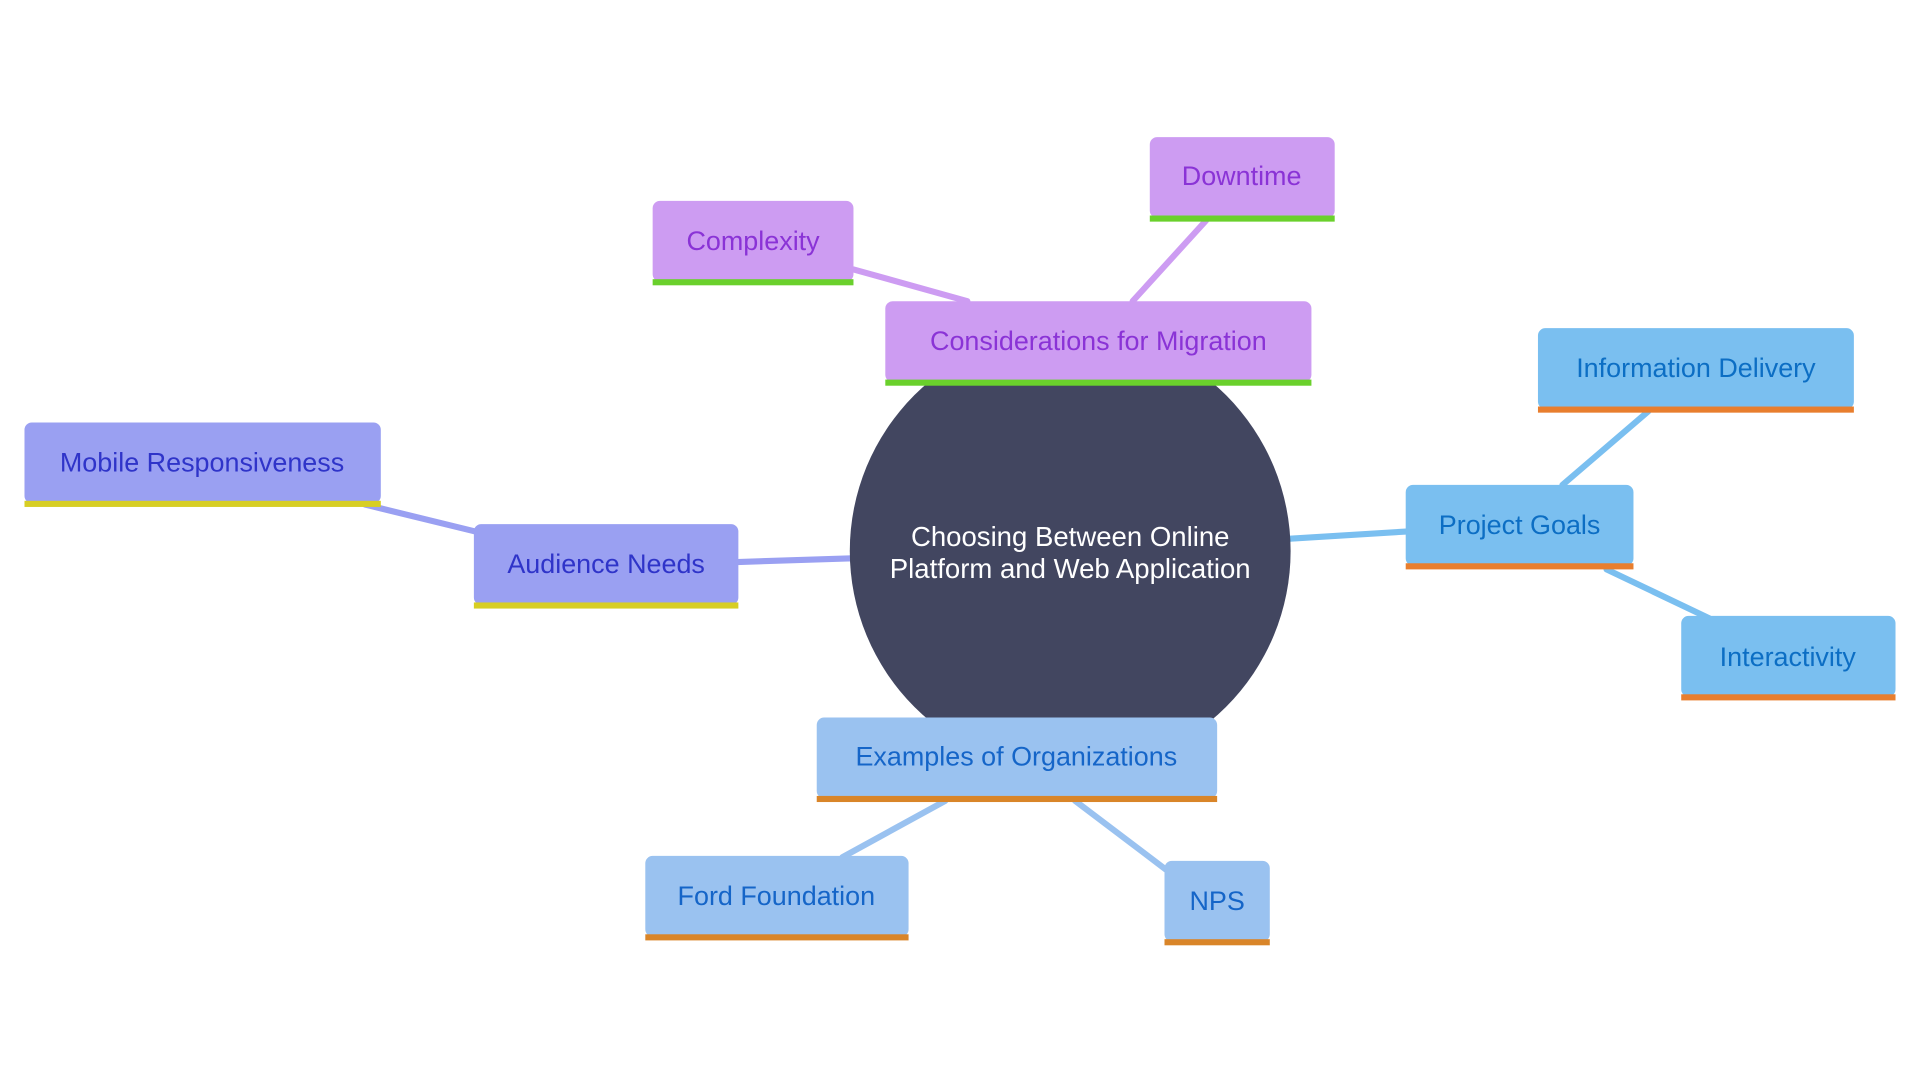 Image resolution: width=1920 pixels, height=1080 pixels. I want to click on node-label: Ford Foundation, so click(777, 896).